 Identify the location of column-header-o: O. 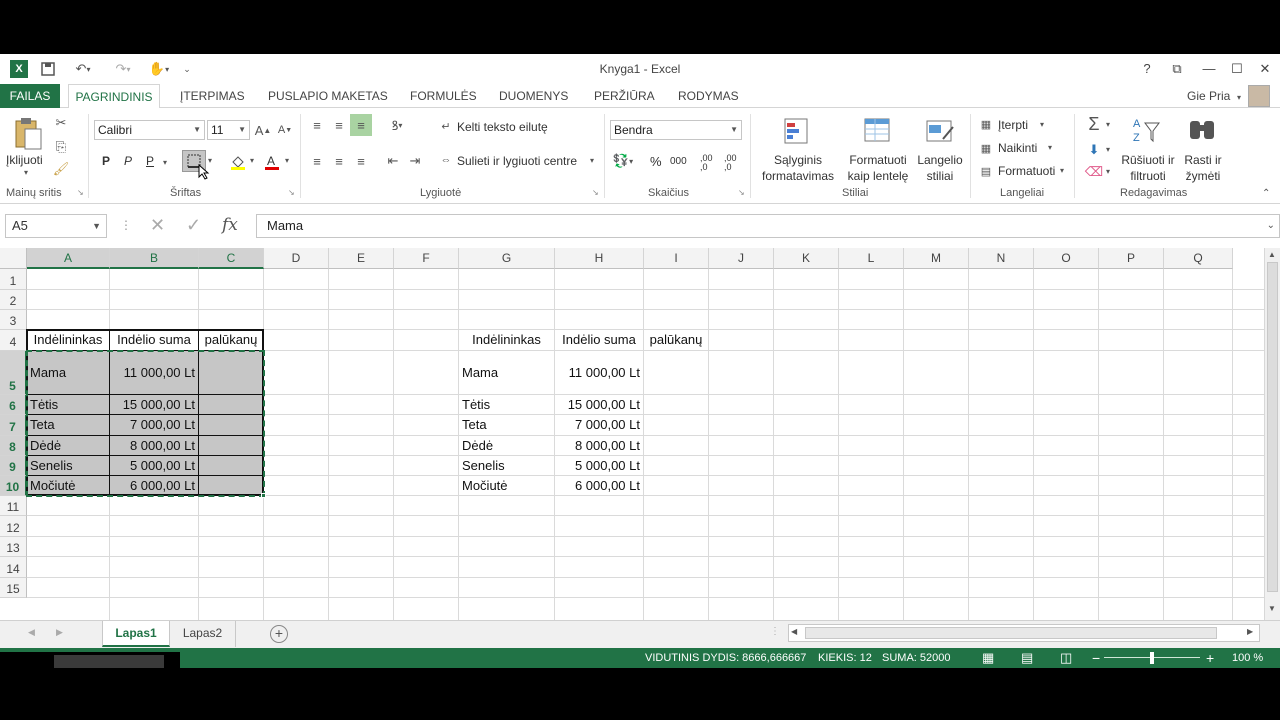
(1066, 258).